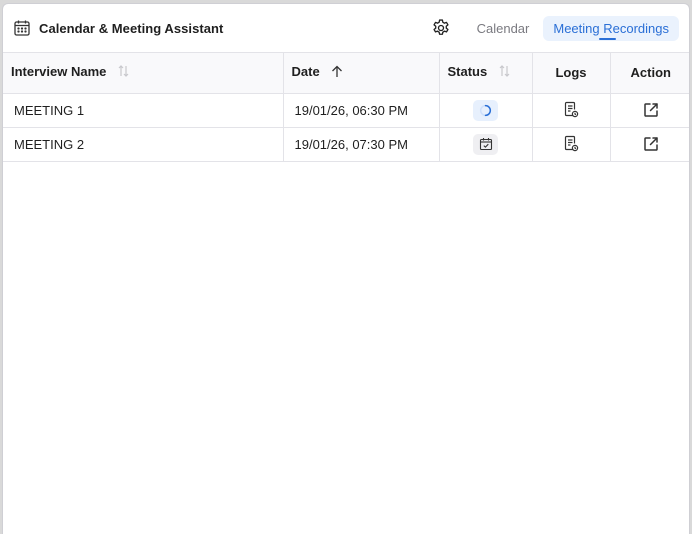 This screenshot has height=534, width=692. What do you see at coordinates (59, 72) in the screenshot?
I see `column-header-label: Interview Name` at bounding box center [59, 72].